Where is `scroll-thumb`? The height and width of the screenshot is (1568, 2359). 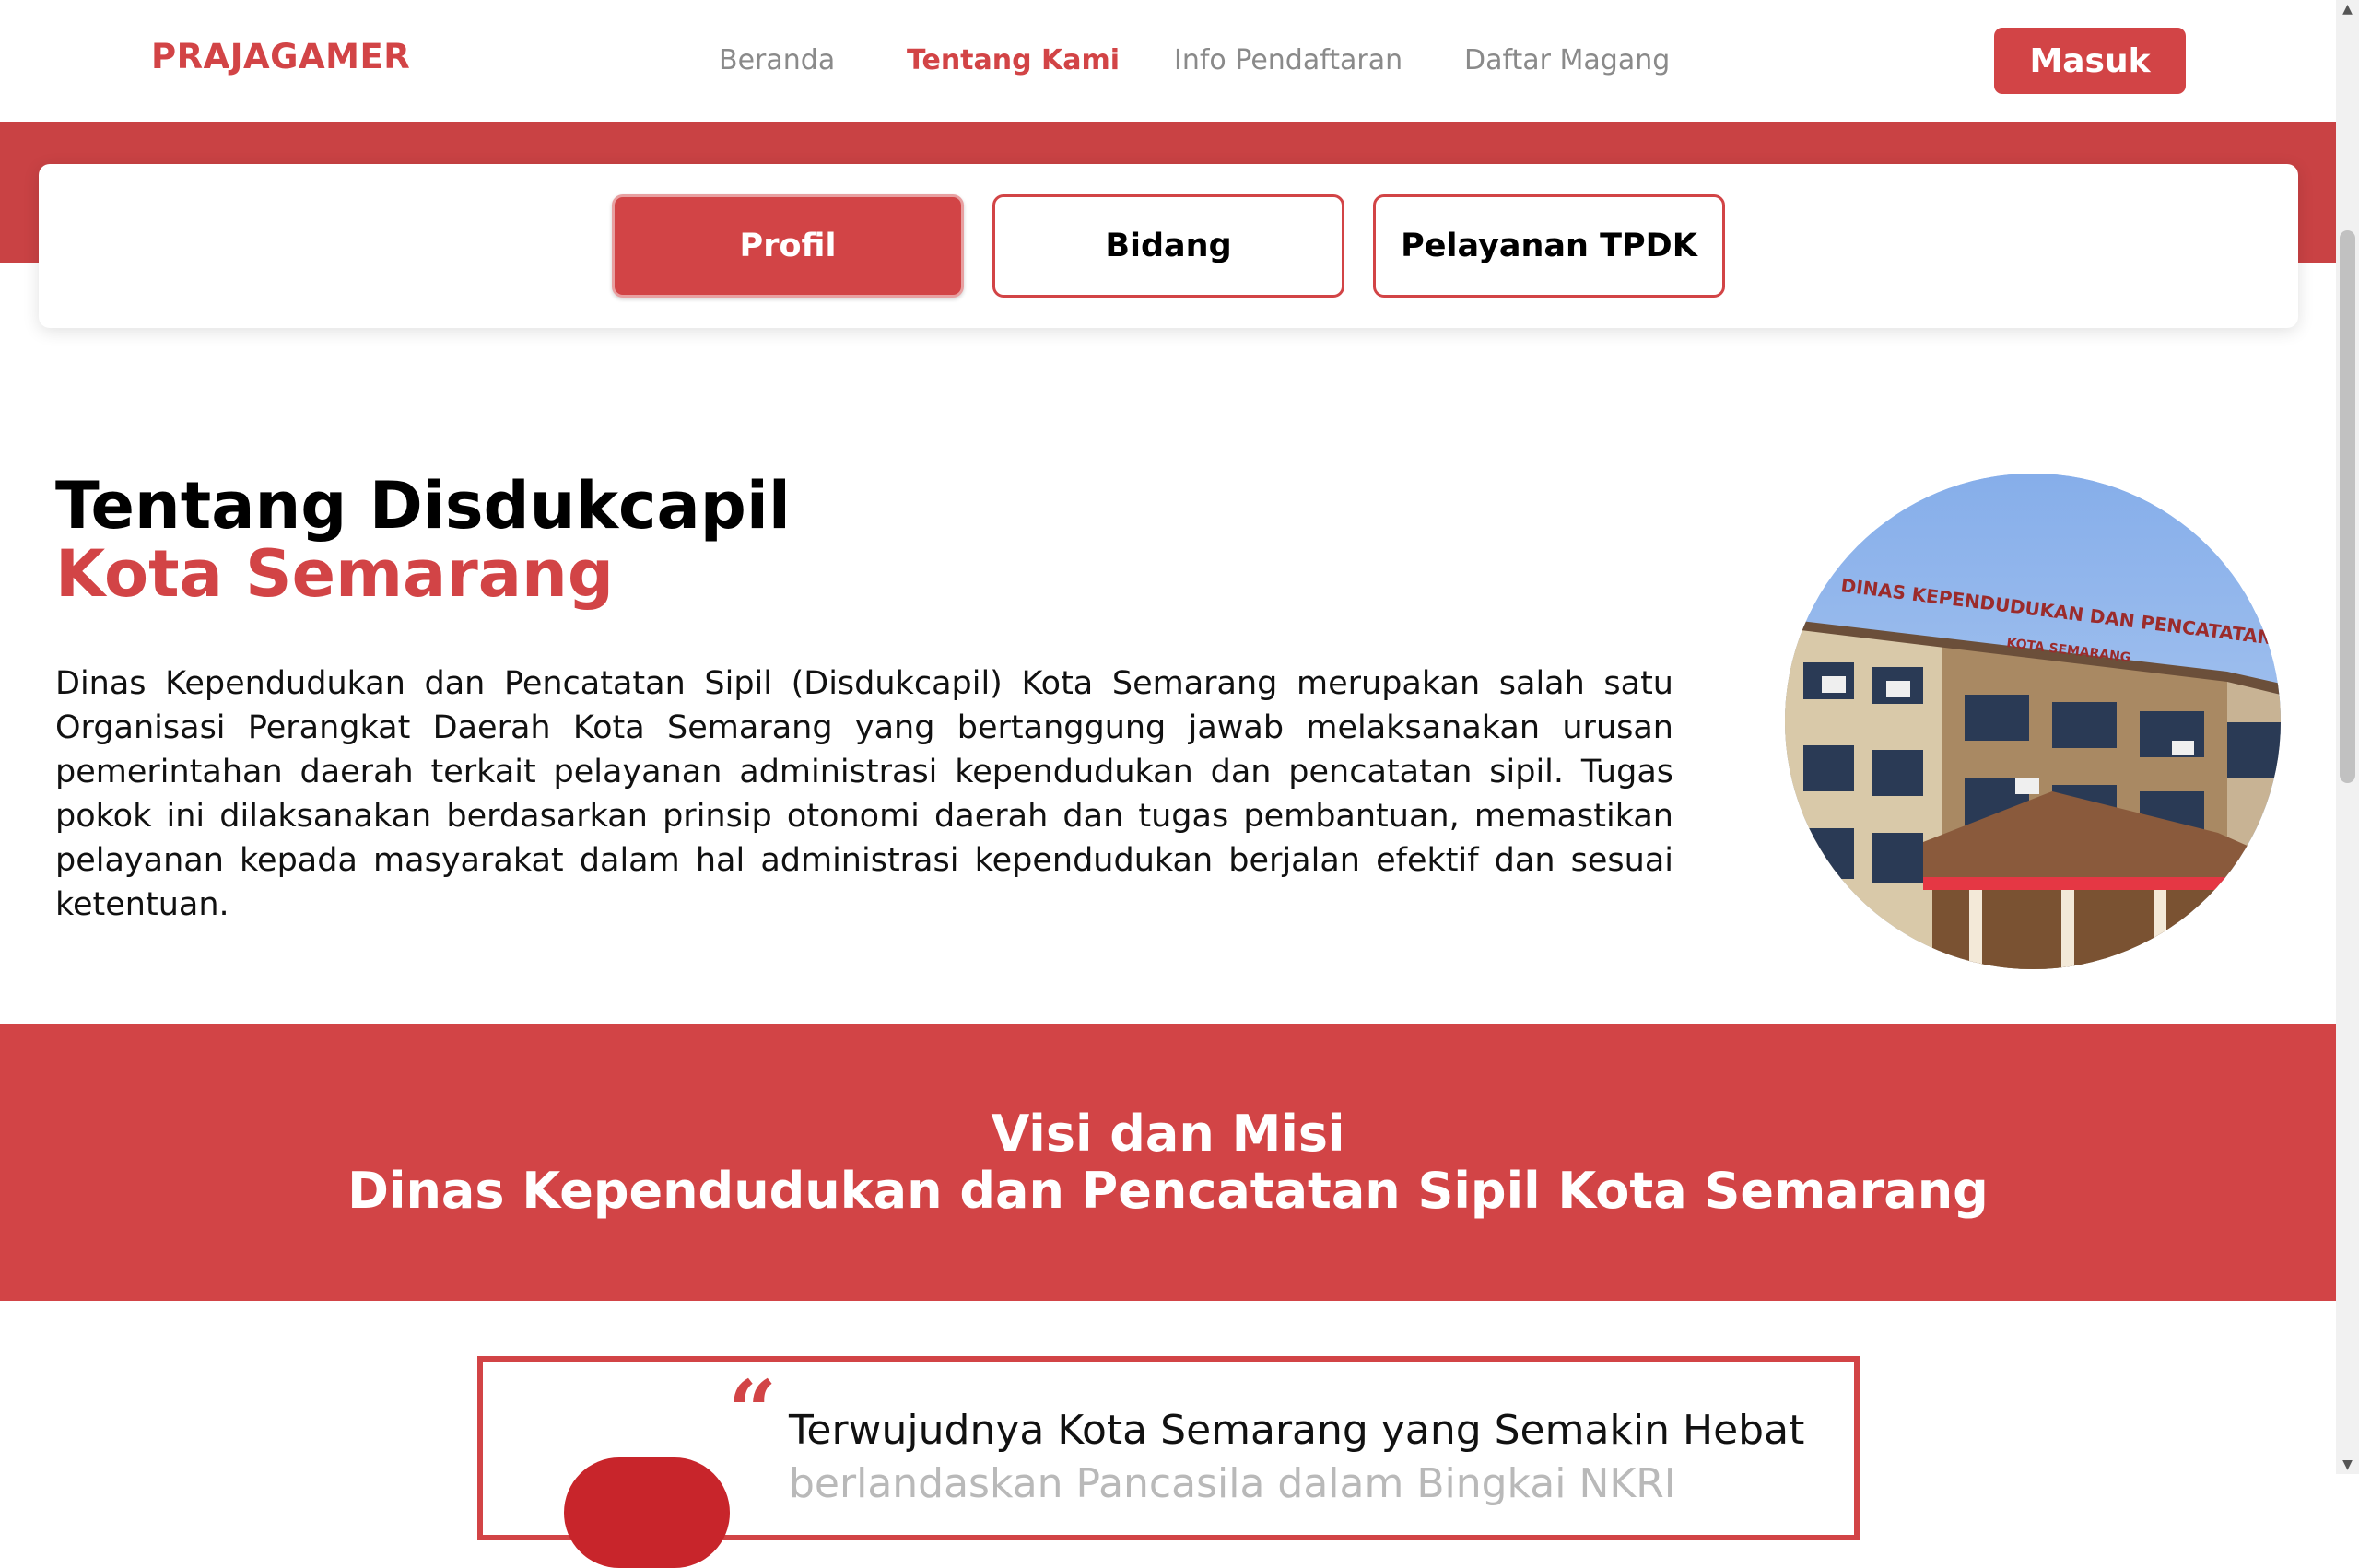
scroll-thumb is located at coordinates (2347, 506).